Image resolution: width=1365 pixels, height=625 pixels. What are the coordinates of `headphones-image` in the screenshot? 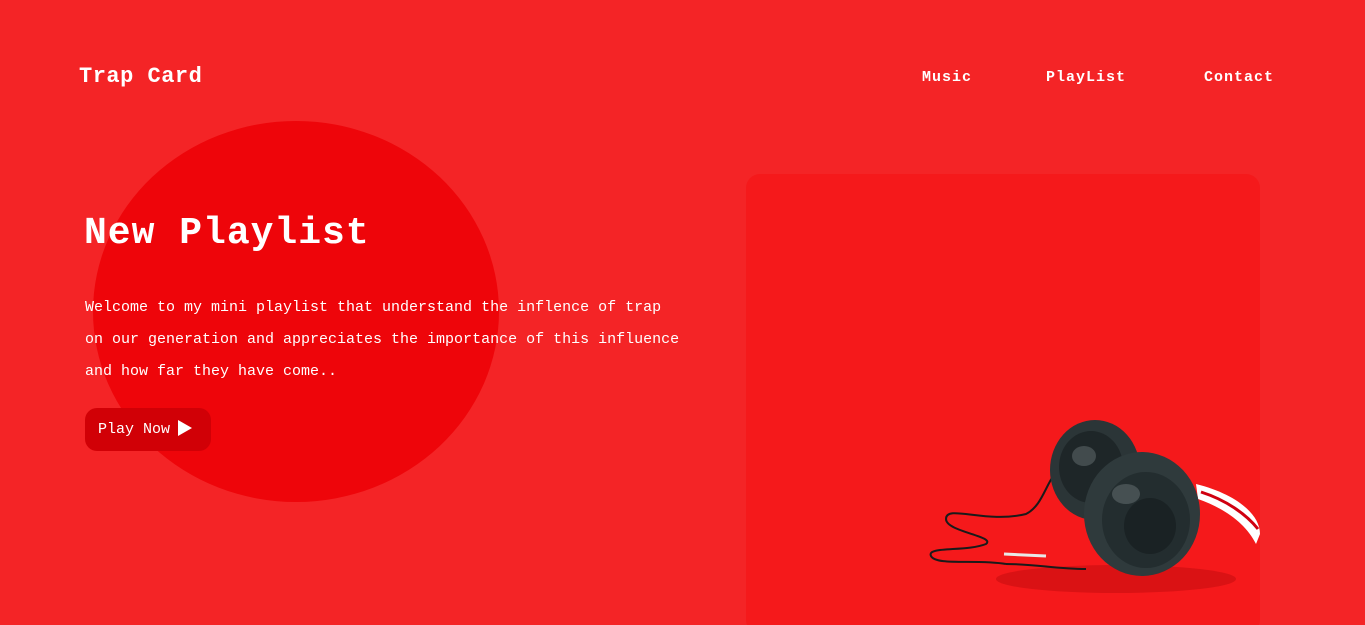 It's located at (1094, 506).